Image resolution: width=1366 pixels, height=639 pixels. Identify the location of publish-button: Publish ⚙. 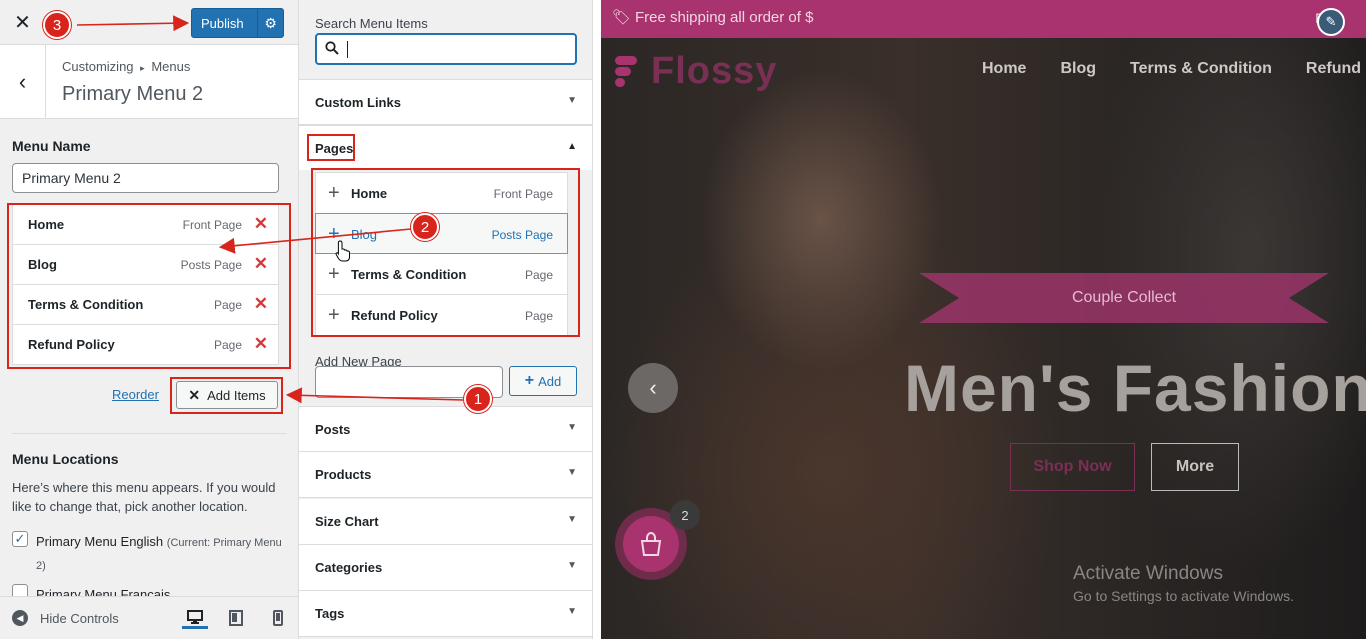
(237, 23).